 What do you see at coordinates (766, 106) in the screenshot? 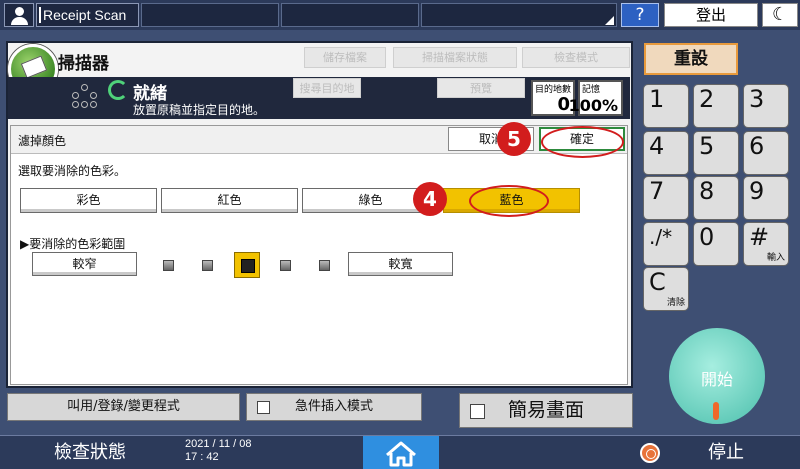
I see `key-3: 3` at bounding box center [766, 106].